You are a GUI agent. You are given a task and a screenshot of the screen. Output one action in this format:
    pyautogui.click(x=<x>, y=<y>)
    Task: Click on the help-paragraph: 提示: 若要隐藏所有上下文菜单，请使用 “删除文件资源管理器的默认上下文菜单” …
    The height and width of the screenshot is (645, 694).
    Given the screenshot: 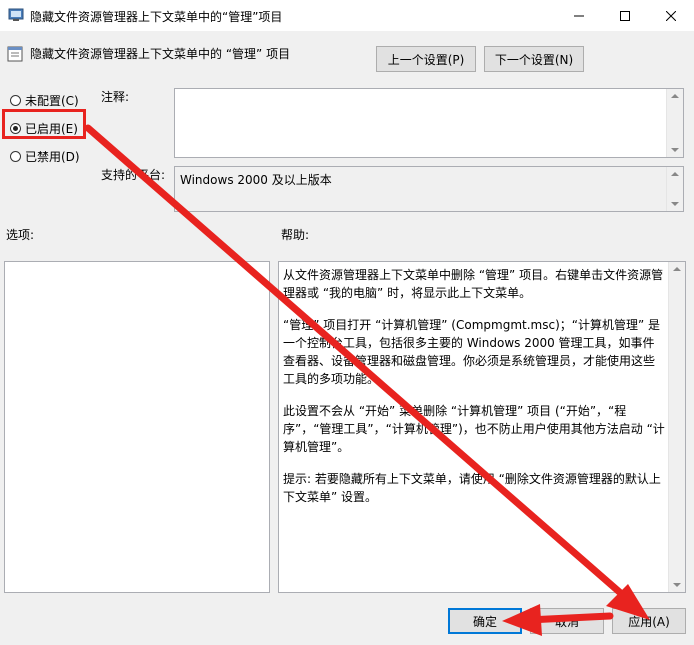 What is the action you would take?
    pyautogui.click(x=472, y=488)
    